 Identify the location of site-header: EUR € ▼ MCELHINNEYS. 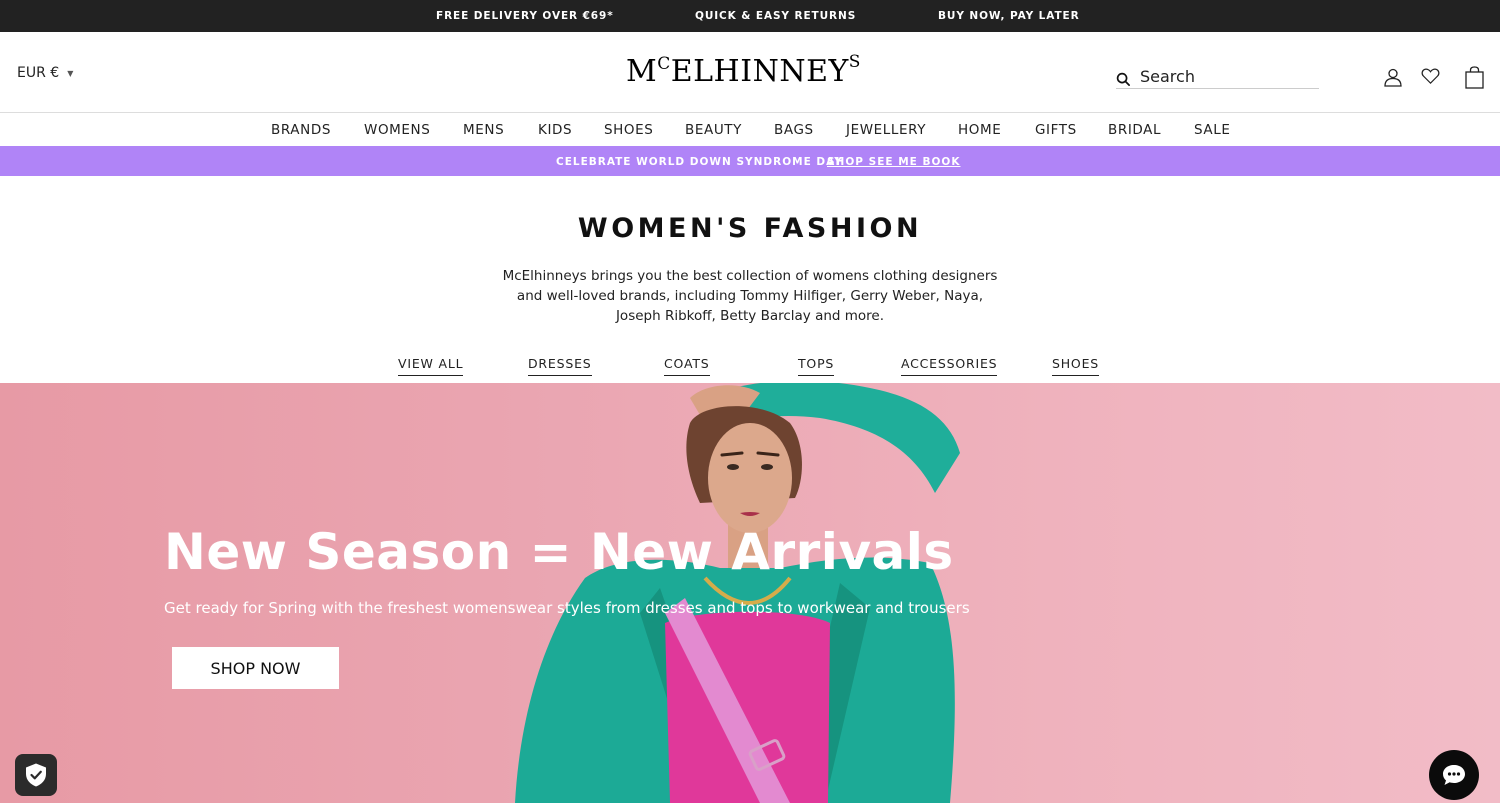
(750, 72).